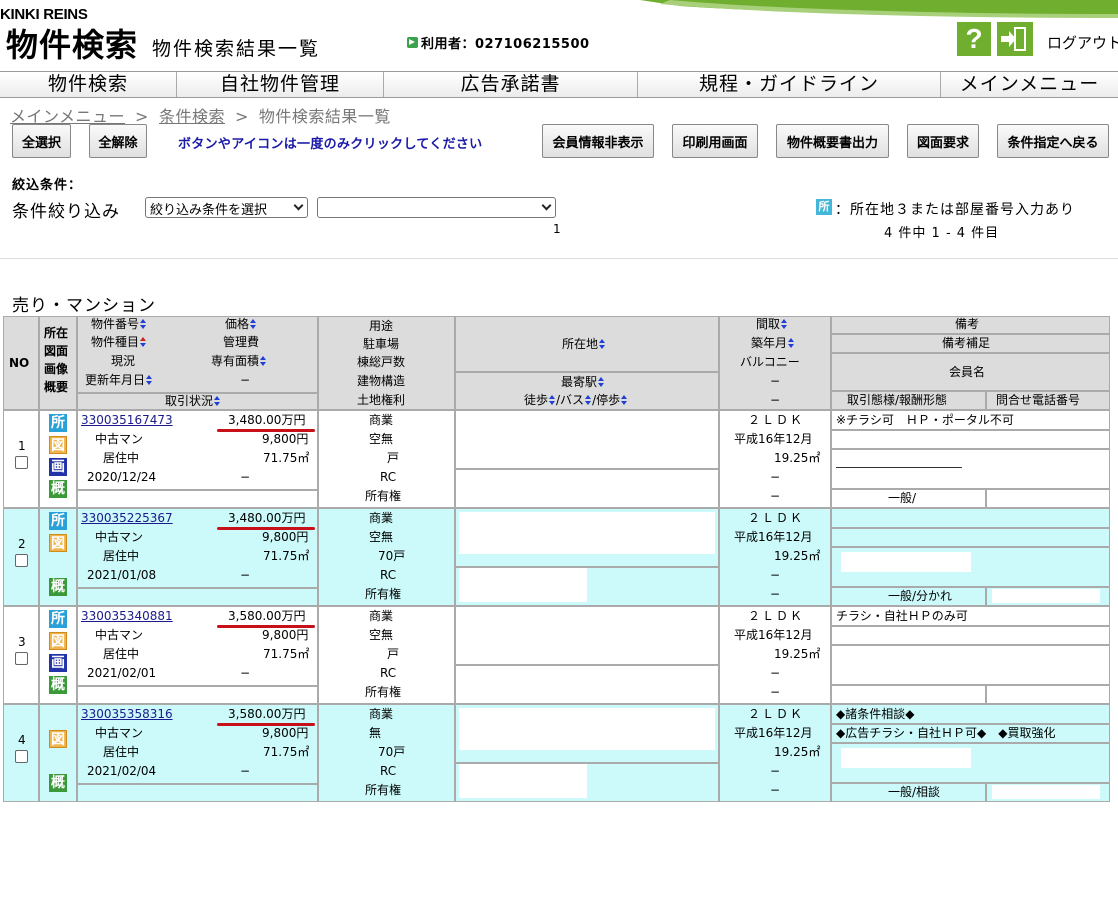 Image resolution: width=1118 pixels, height=902 pixels. Describe the element at coordinates (19, 363) in the screenshot. I see `col-header-no-label: NO` at that location.